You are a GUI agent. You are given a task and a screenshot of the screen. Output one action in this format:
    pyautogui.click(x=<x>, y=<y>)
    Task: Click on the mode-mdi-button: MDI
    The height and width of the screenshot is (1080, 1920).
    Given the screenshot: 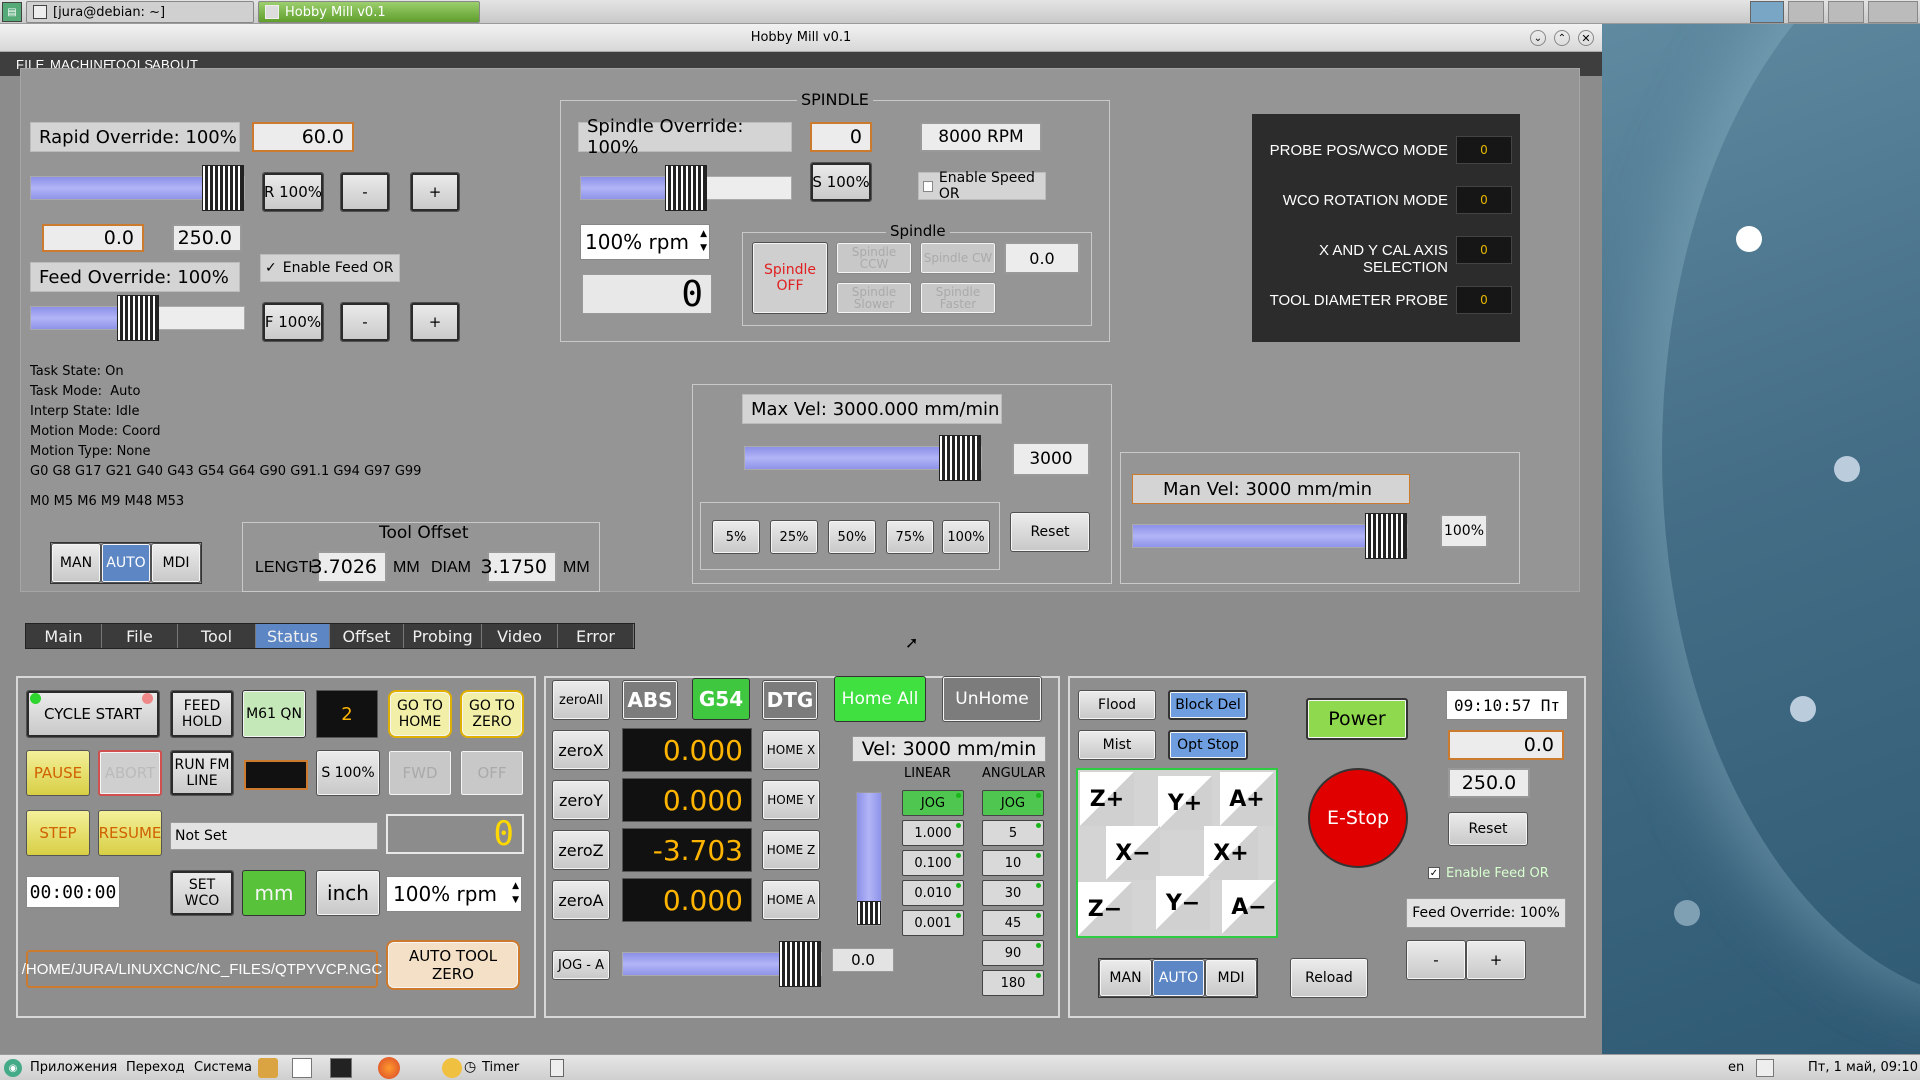 What is the action you would take?
    pyautogui.click(x=176, y=563)
    